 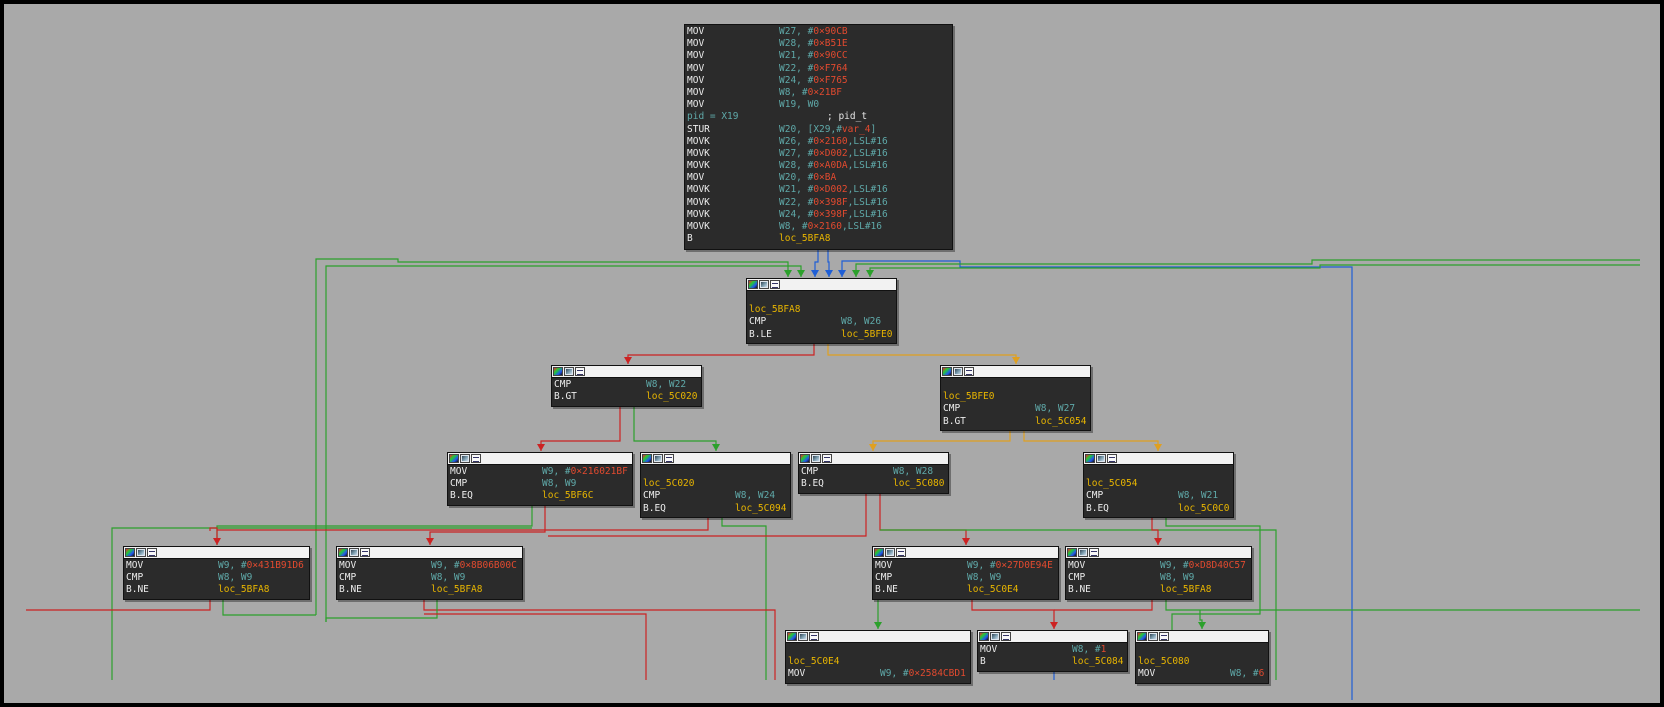 What do you see at coordinates (821, 335) in the screenshot?
I see `asm-line: B.LE loc_5BFE0` at bounding box center [821, 335].